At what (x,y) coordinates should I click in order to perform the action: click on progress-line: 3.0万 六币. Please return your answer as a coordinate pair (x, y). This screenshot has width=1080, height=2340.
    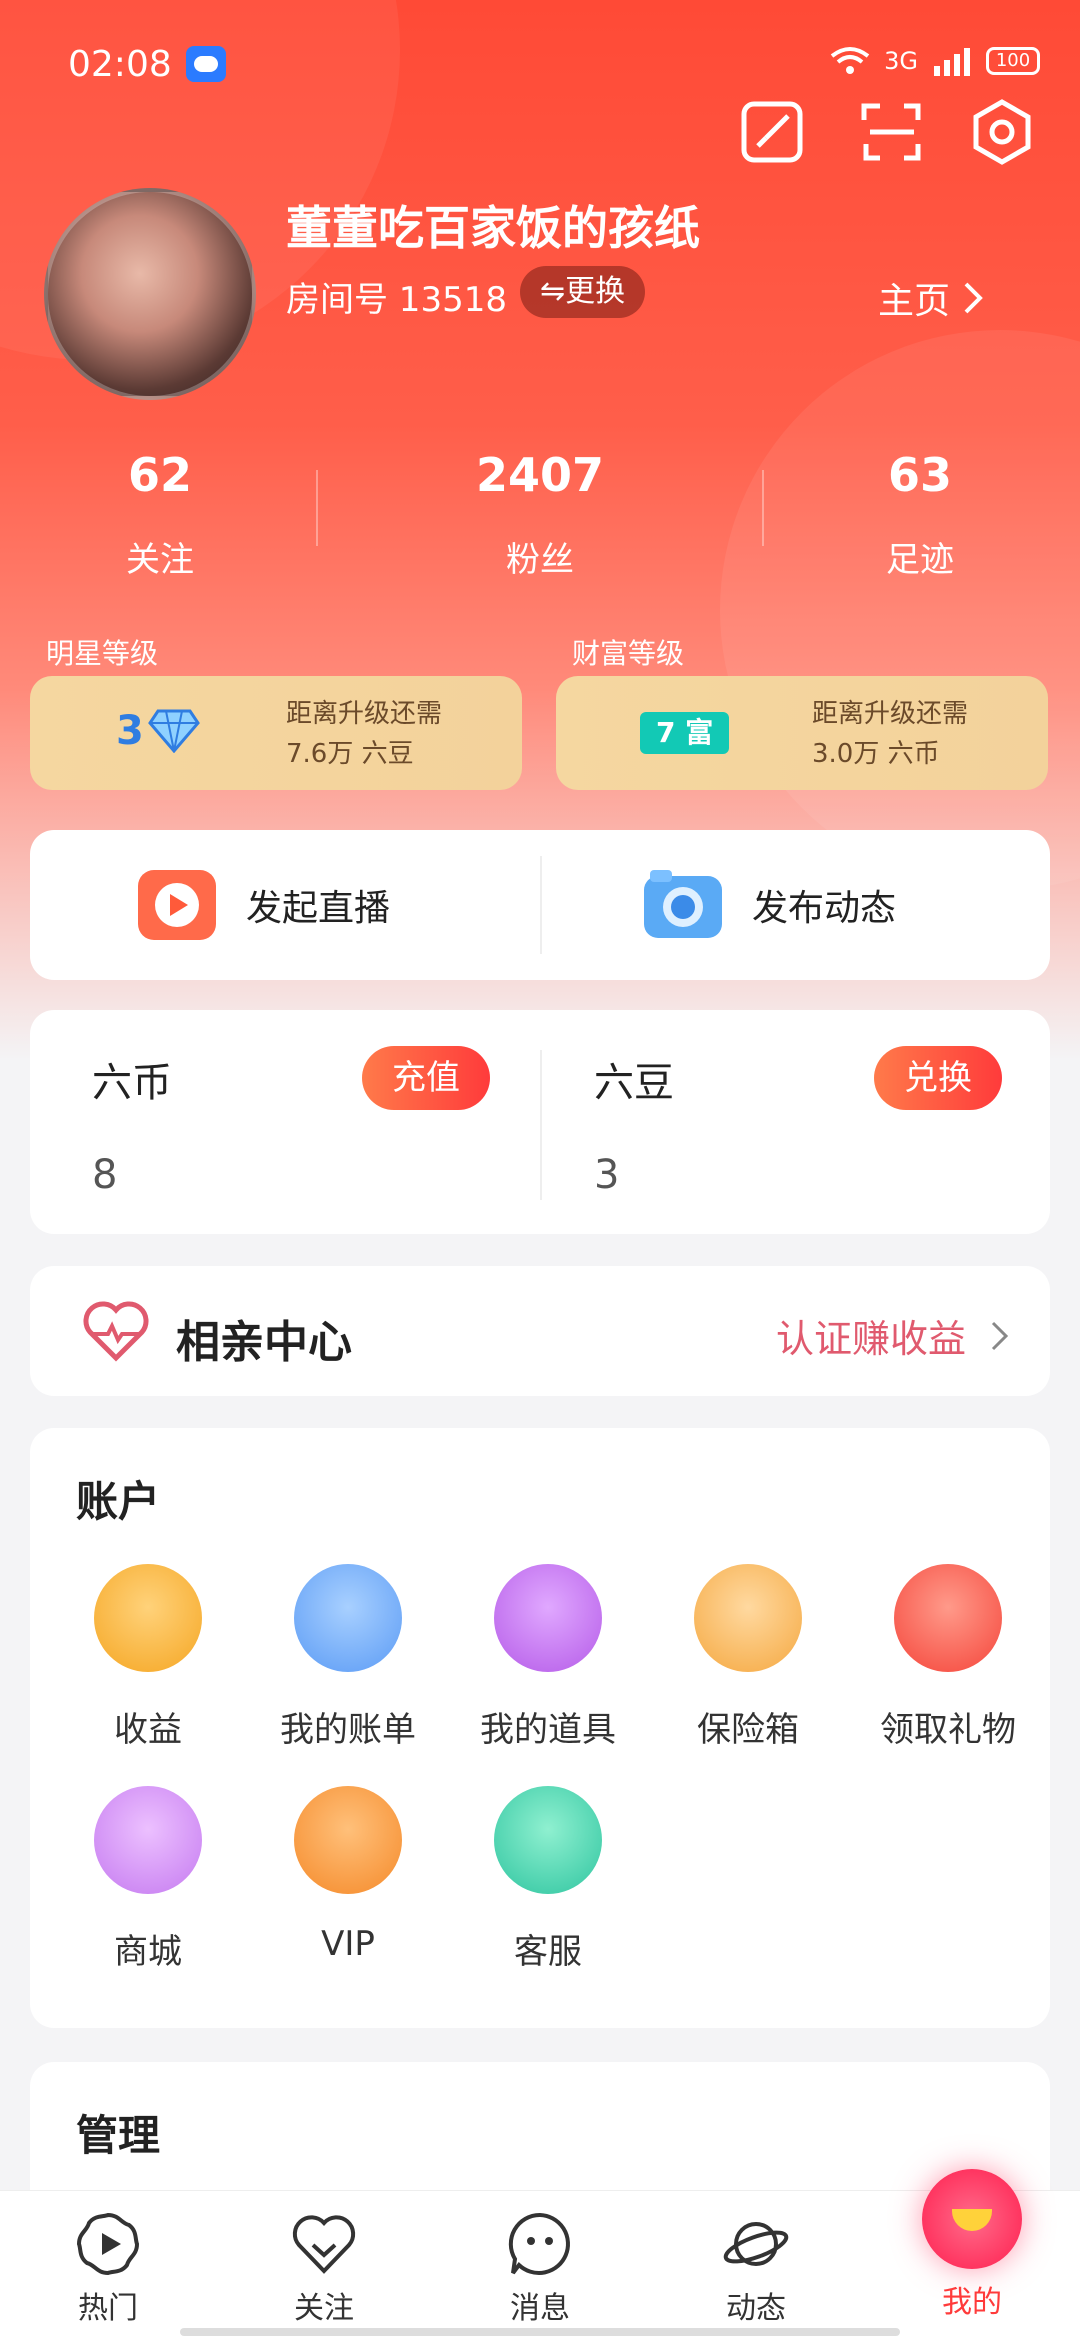
    Looking at the image, I should click on (876, 754).